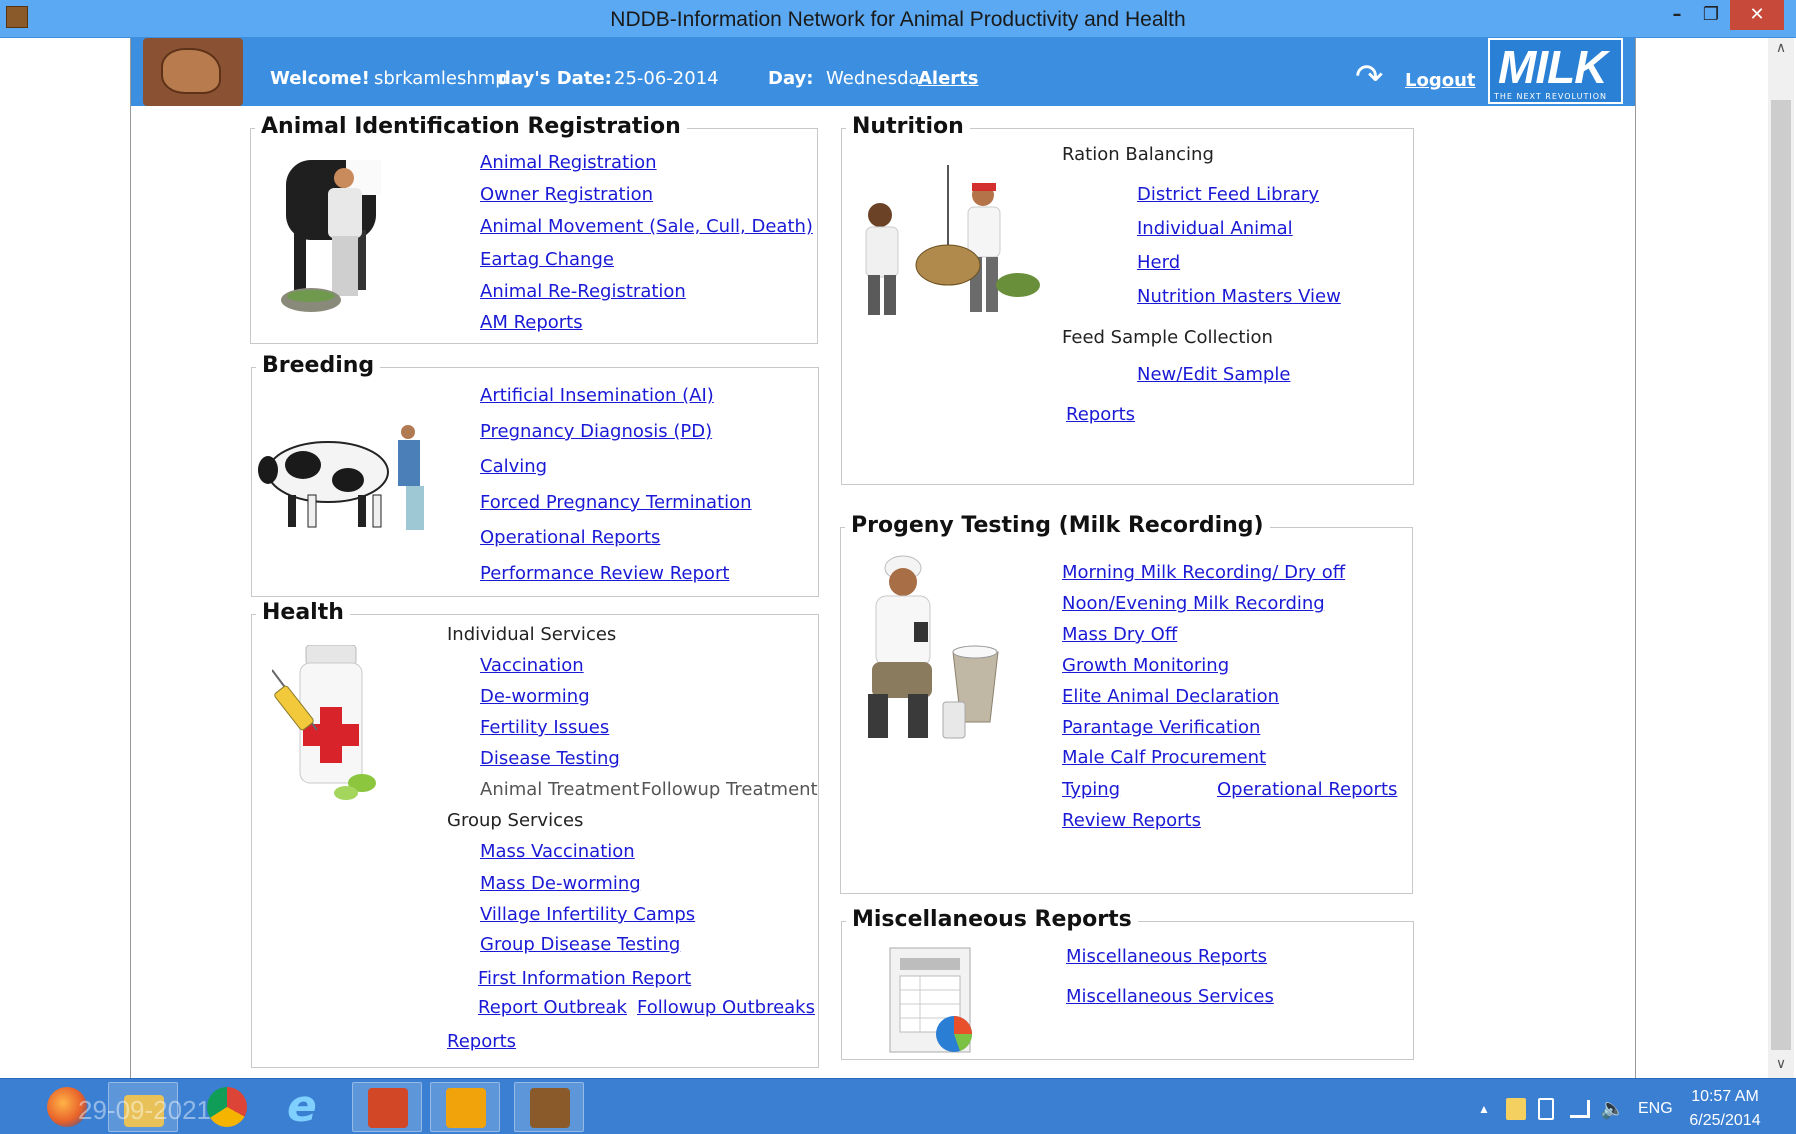 This screenshot has height=1134, width=1796. I want to click on feed-sample-collection-label: Feed Sample Collection, so click(1167, 337).